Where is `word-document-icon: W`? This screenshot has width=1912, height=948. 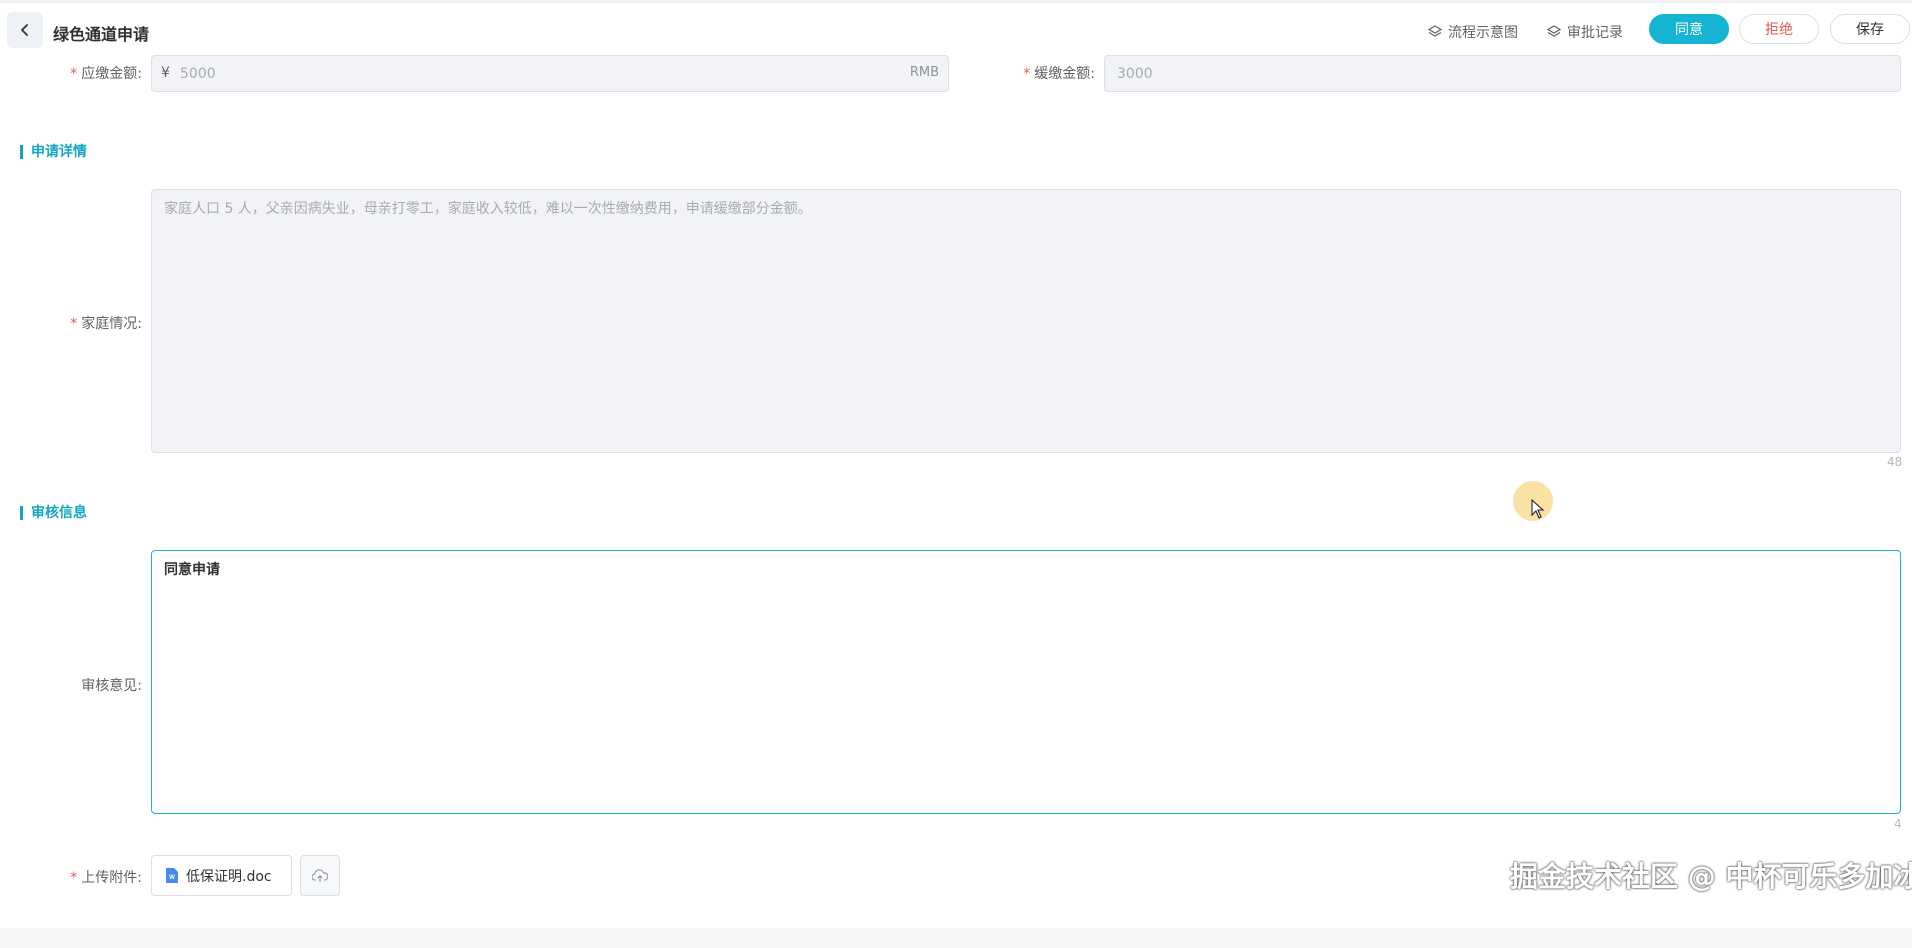 word-document-icon: W is located at coordinates (172, 875).